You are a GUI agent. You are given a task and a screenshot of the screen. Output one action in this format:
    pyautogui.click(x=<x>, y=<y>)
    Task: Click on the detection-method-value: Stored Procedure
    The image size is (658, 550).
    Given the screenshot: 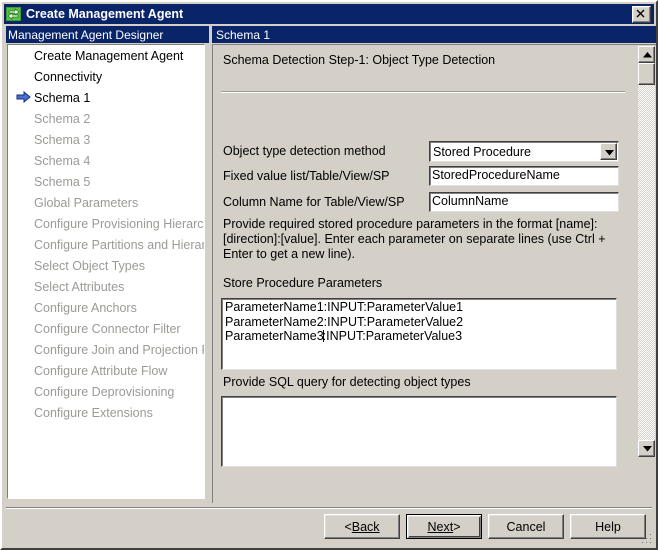 What is the action you would take?
    pyautogui.click(x=482, y=151)
    